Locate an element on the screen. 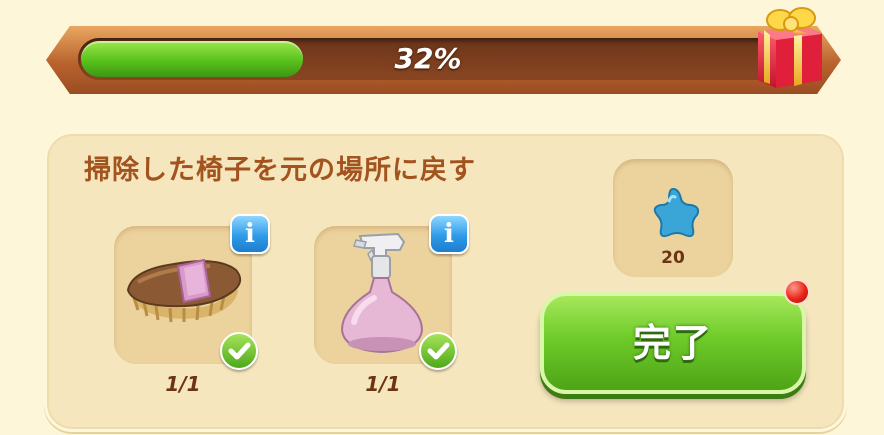 Image resolution: width=884 pixels, height=435 pixels. gift-box-icon is located at coordinates (790, 47).